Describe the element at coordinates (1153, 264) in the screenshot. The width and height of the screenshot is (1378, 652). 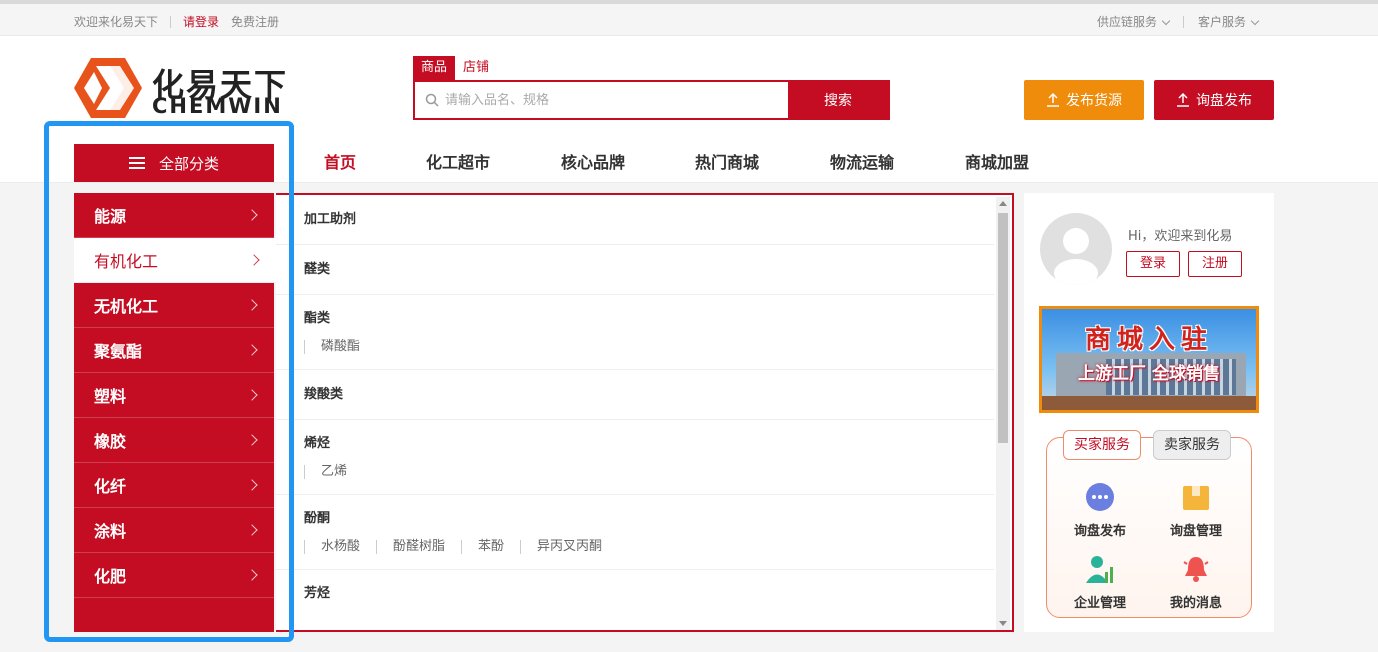
I see `user-login-button: 登录` at that location.